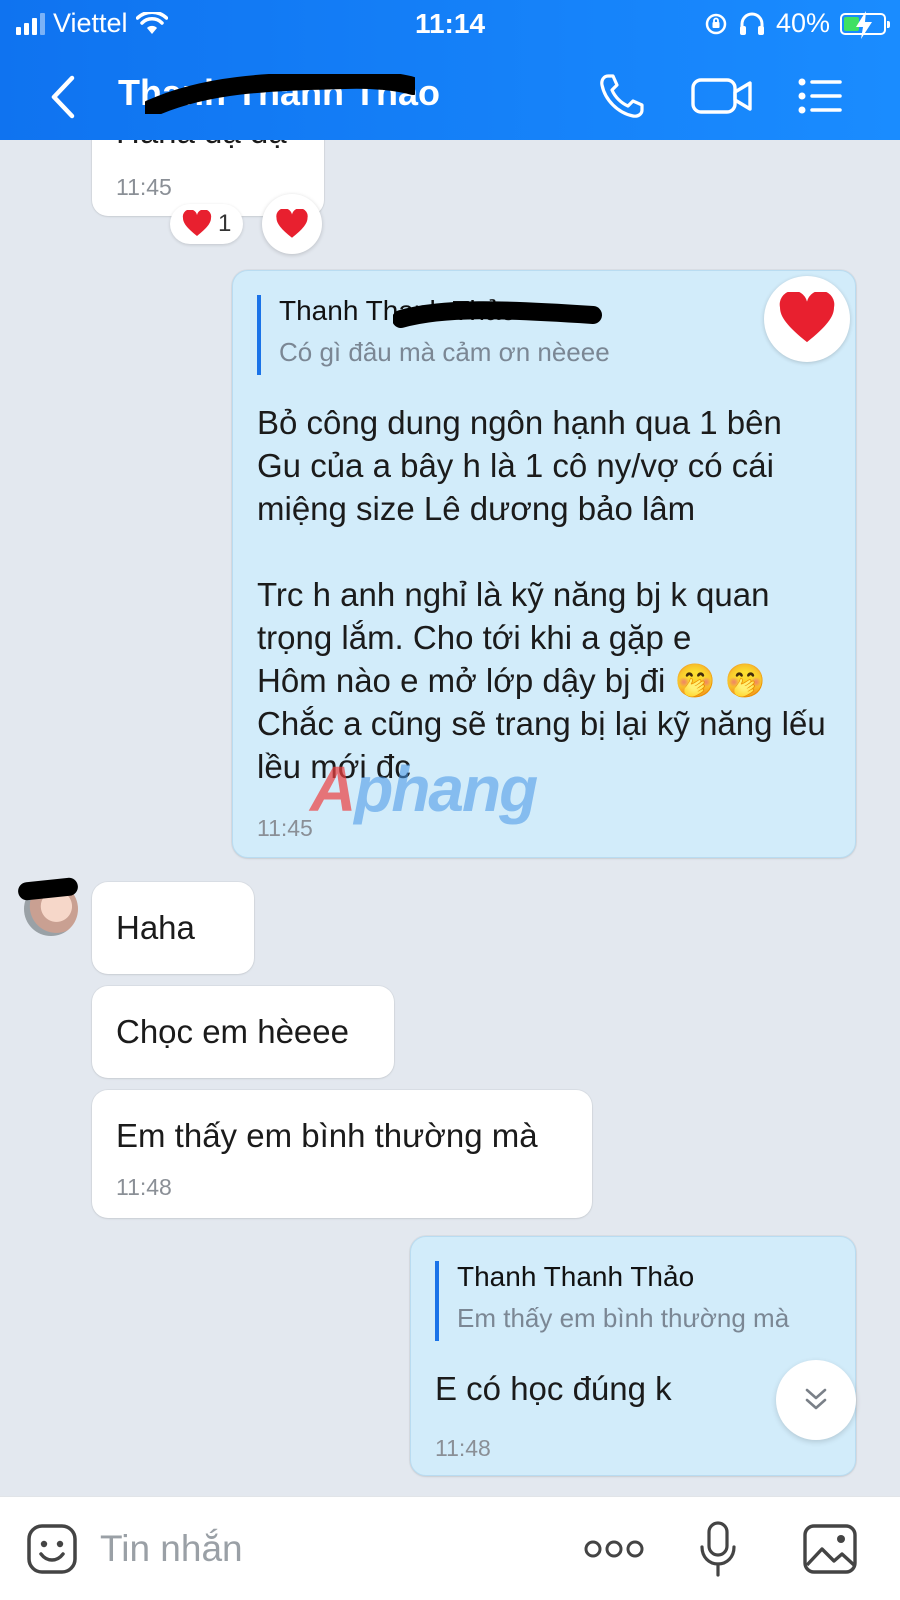  Describe the element at coordinates (820, 96) in the screenshot. I see `menu-icon` at that location.